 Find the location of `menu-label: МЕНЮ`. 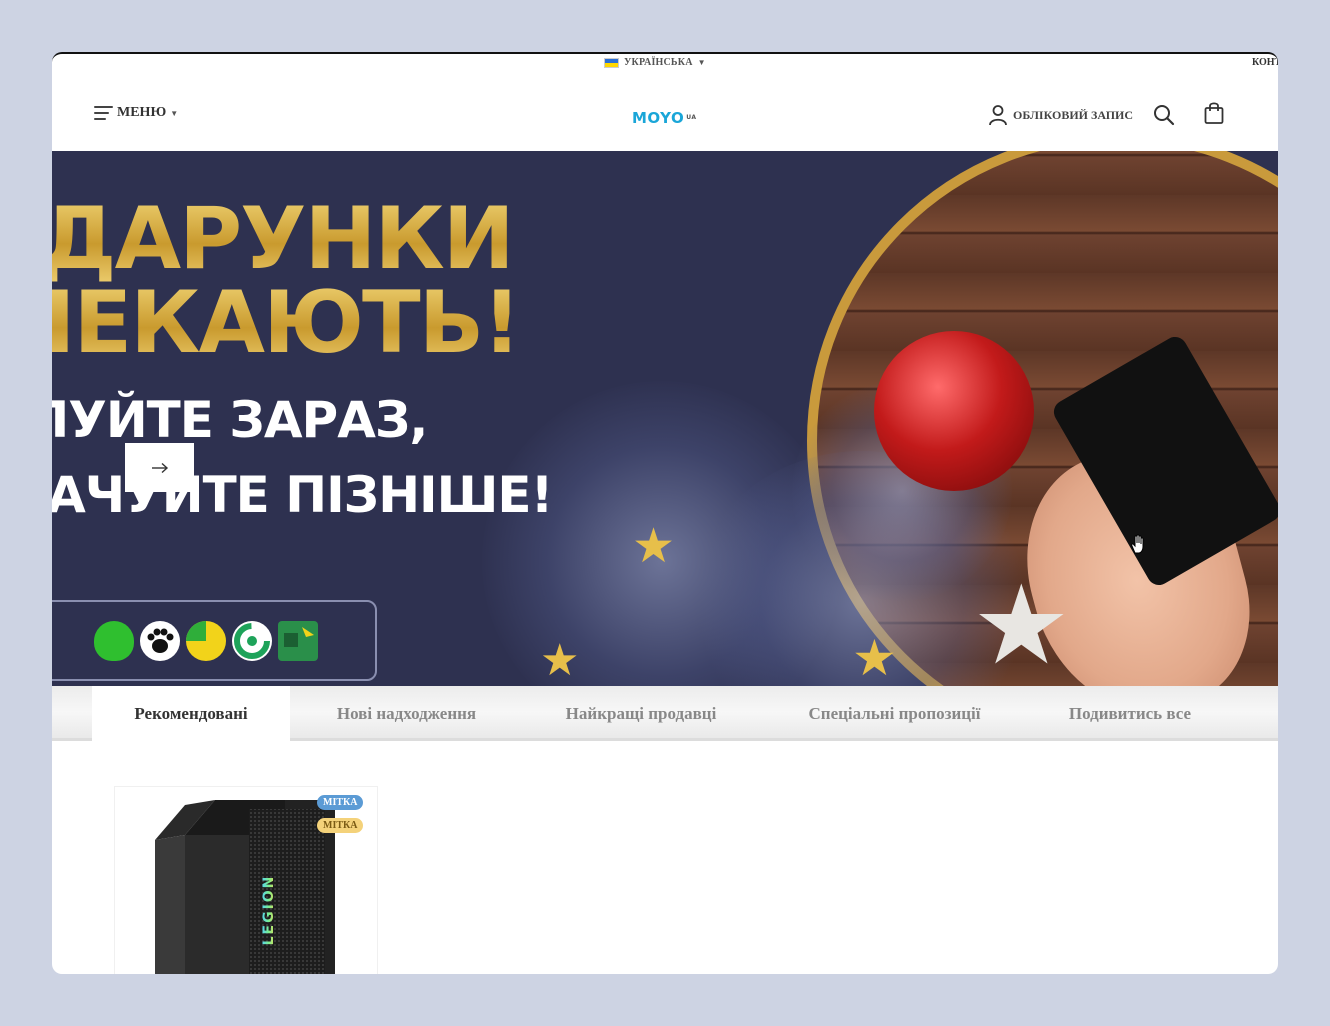

menu-label: МЕНЮ is located at coordinates (142, 112).